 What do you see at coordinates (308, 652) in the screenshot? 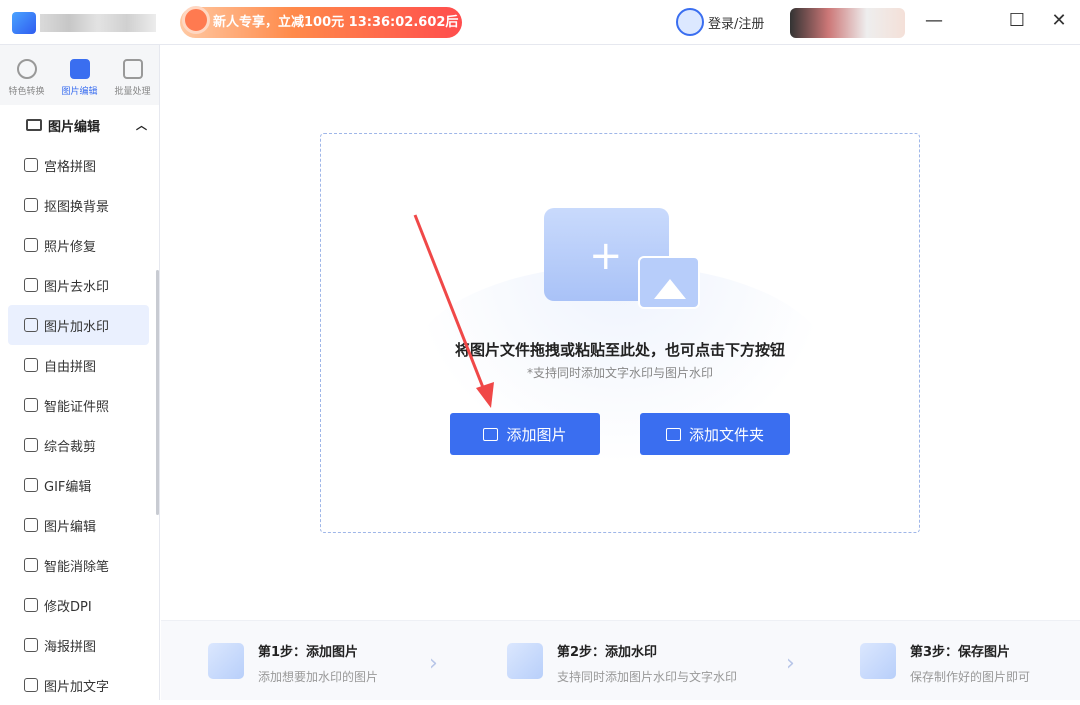
I see `step-title: 第1步：添加图片` at bounding box center [308, 652].